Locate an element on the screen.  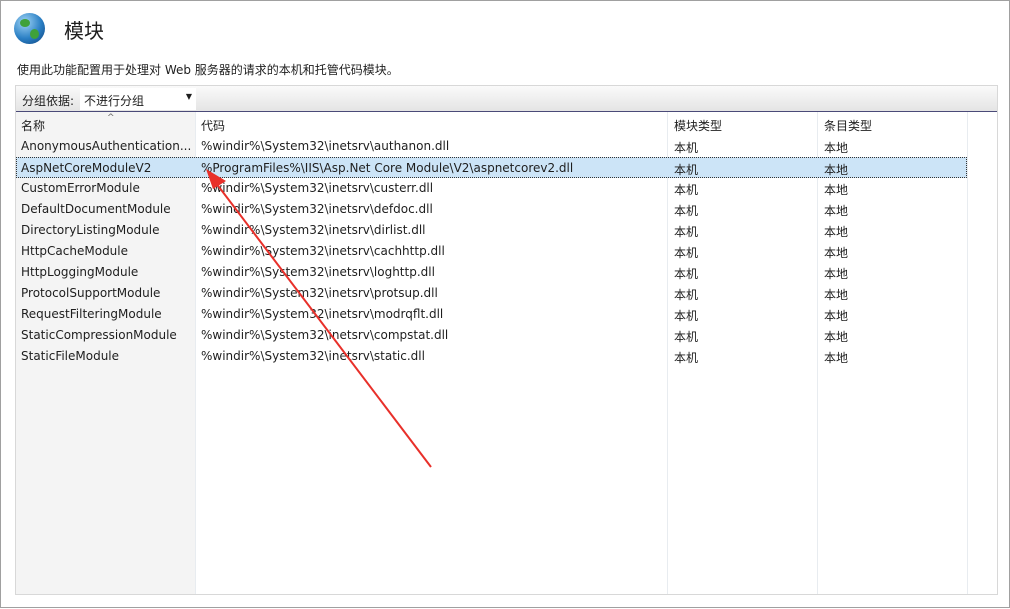
annotation-arrow is located at coordinates (319, 318).